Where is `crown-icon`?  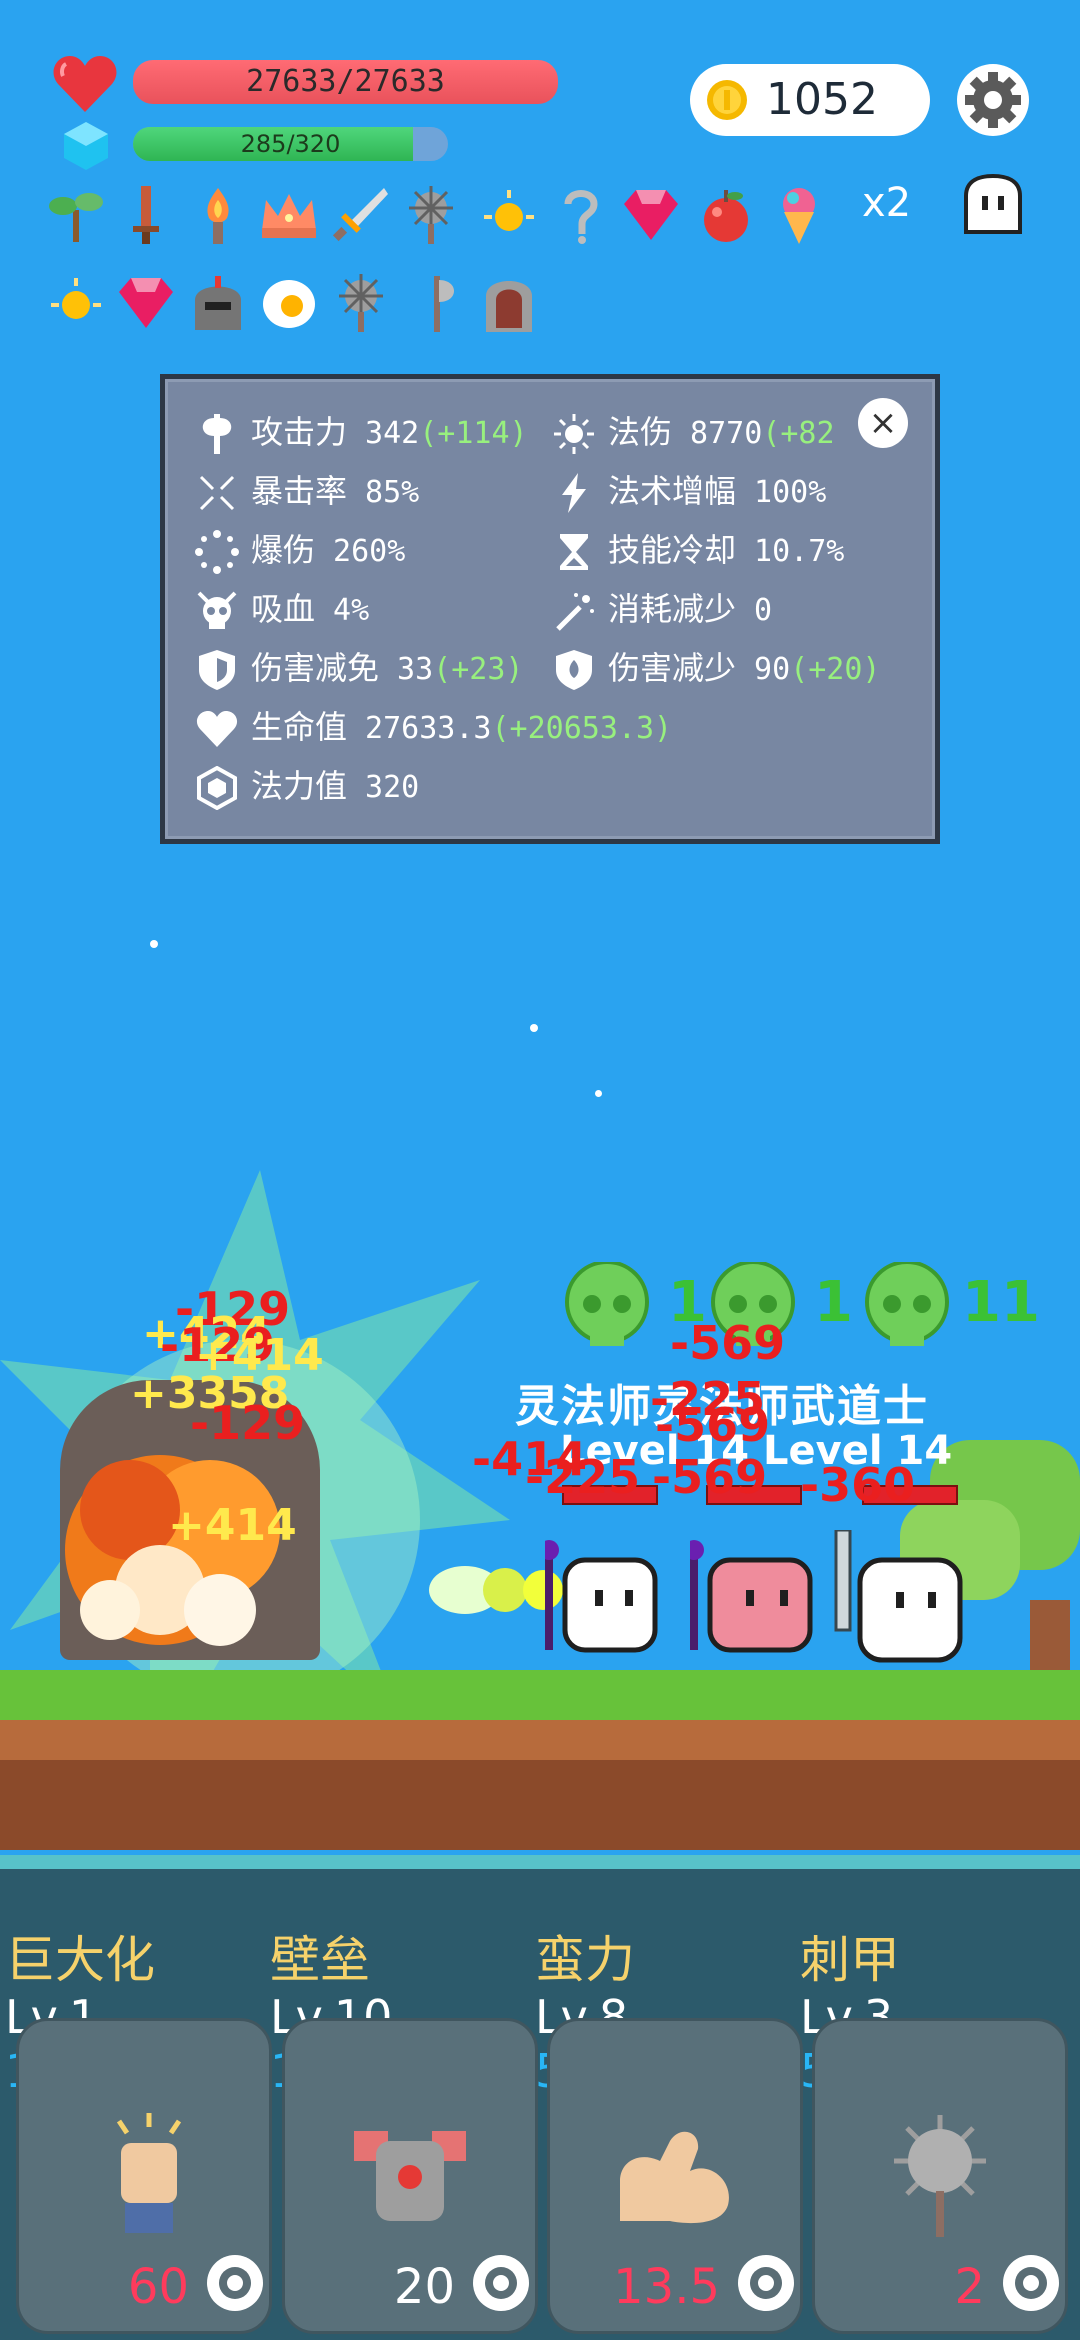 crown-icon is located at coordinates (289, 215).